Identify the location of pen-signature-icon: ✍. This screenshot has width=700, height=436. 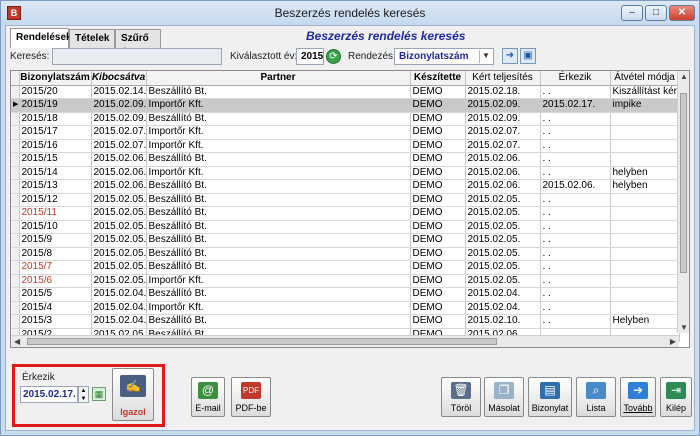
(133, 386).